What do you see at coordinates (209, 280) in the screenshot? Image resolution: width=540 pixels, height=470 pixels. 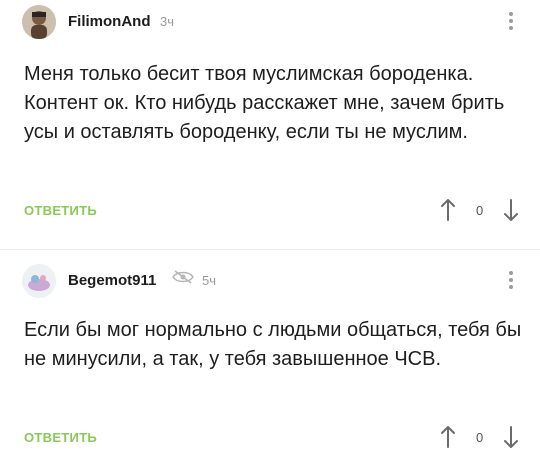 I see `comment-time: 5ч` at bounding box center [209, 280].